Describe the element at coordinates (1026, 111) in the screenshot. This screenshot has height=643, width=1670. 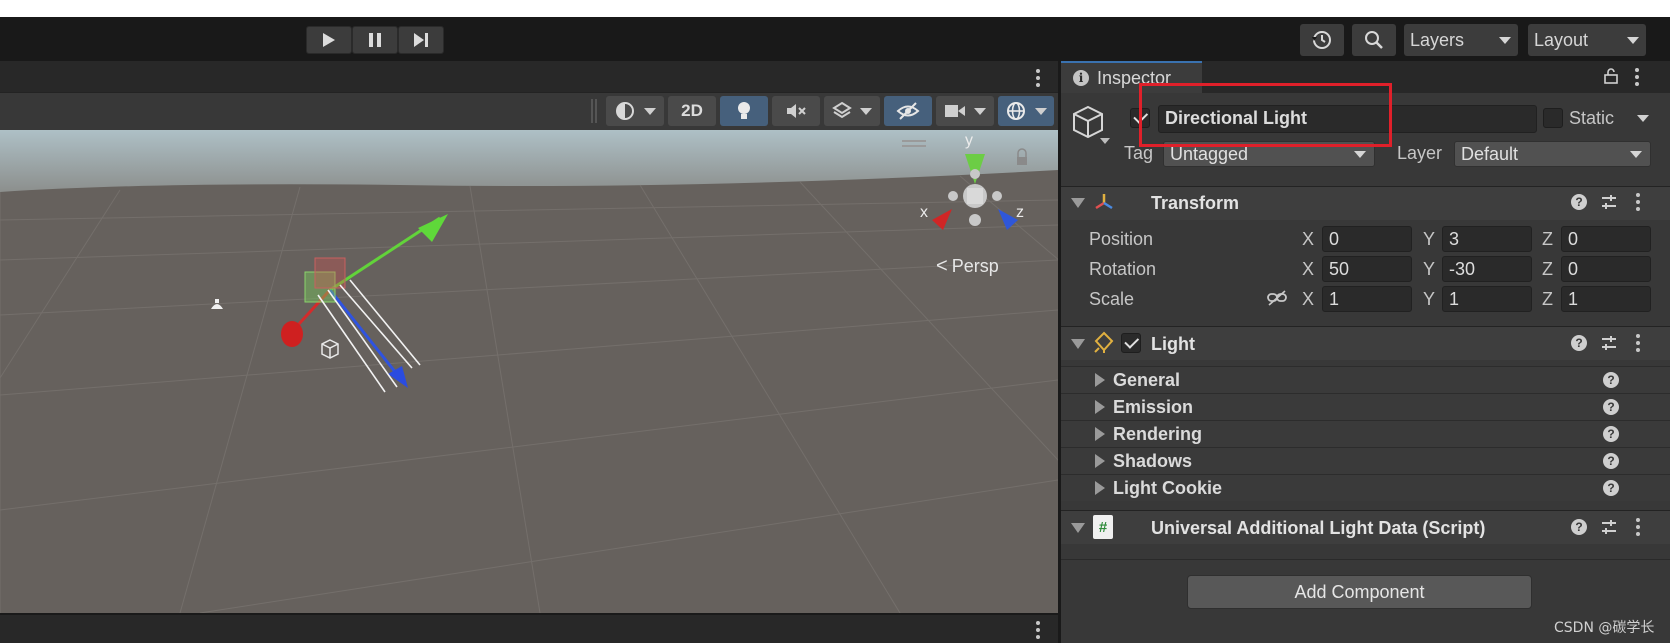
I see `gizmos-button` at that location.